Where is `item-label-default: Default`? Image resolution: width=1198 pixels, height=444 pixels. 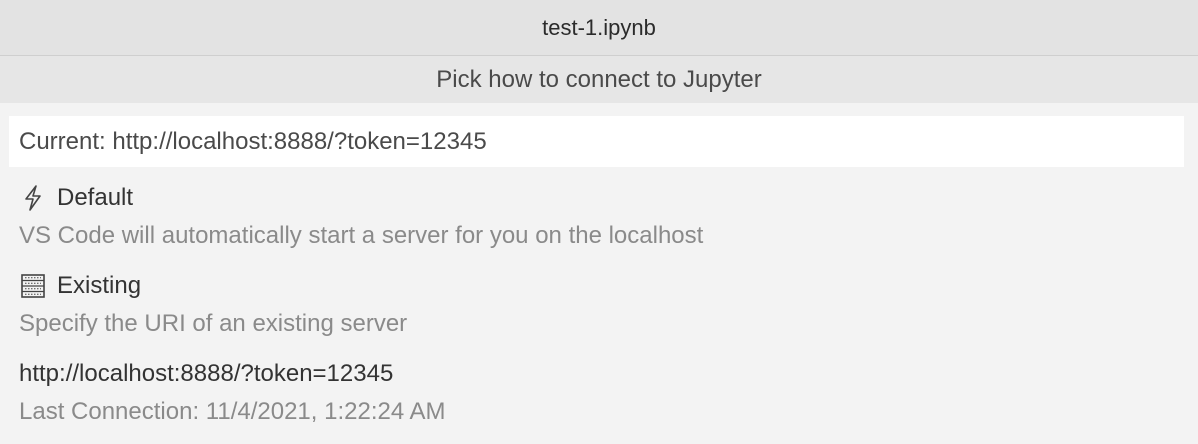 item-label-default: Default is located at coordinates (95, 197).